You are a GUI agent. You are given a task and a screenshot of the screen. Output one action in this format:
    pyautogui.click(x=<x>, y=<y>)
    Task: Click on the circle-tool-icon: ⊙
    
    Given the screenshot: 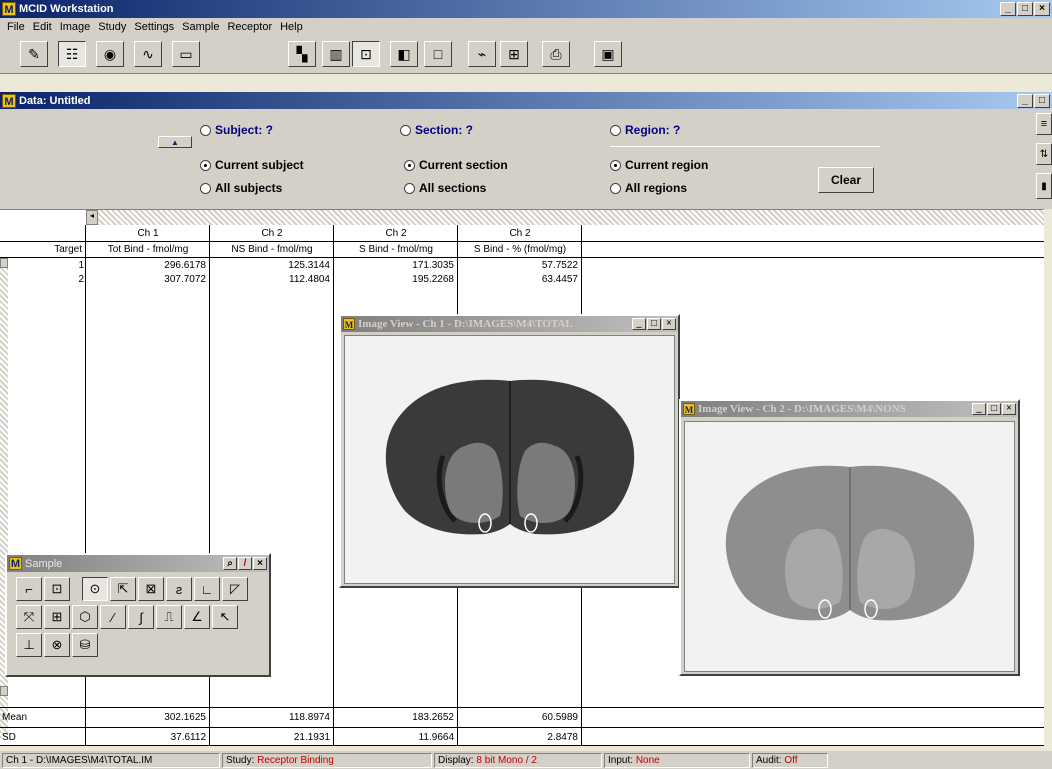 What is the action you would take?
    pyautogui.click(x=95, y=589)
    